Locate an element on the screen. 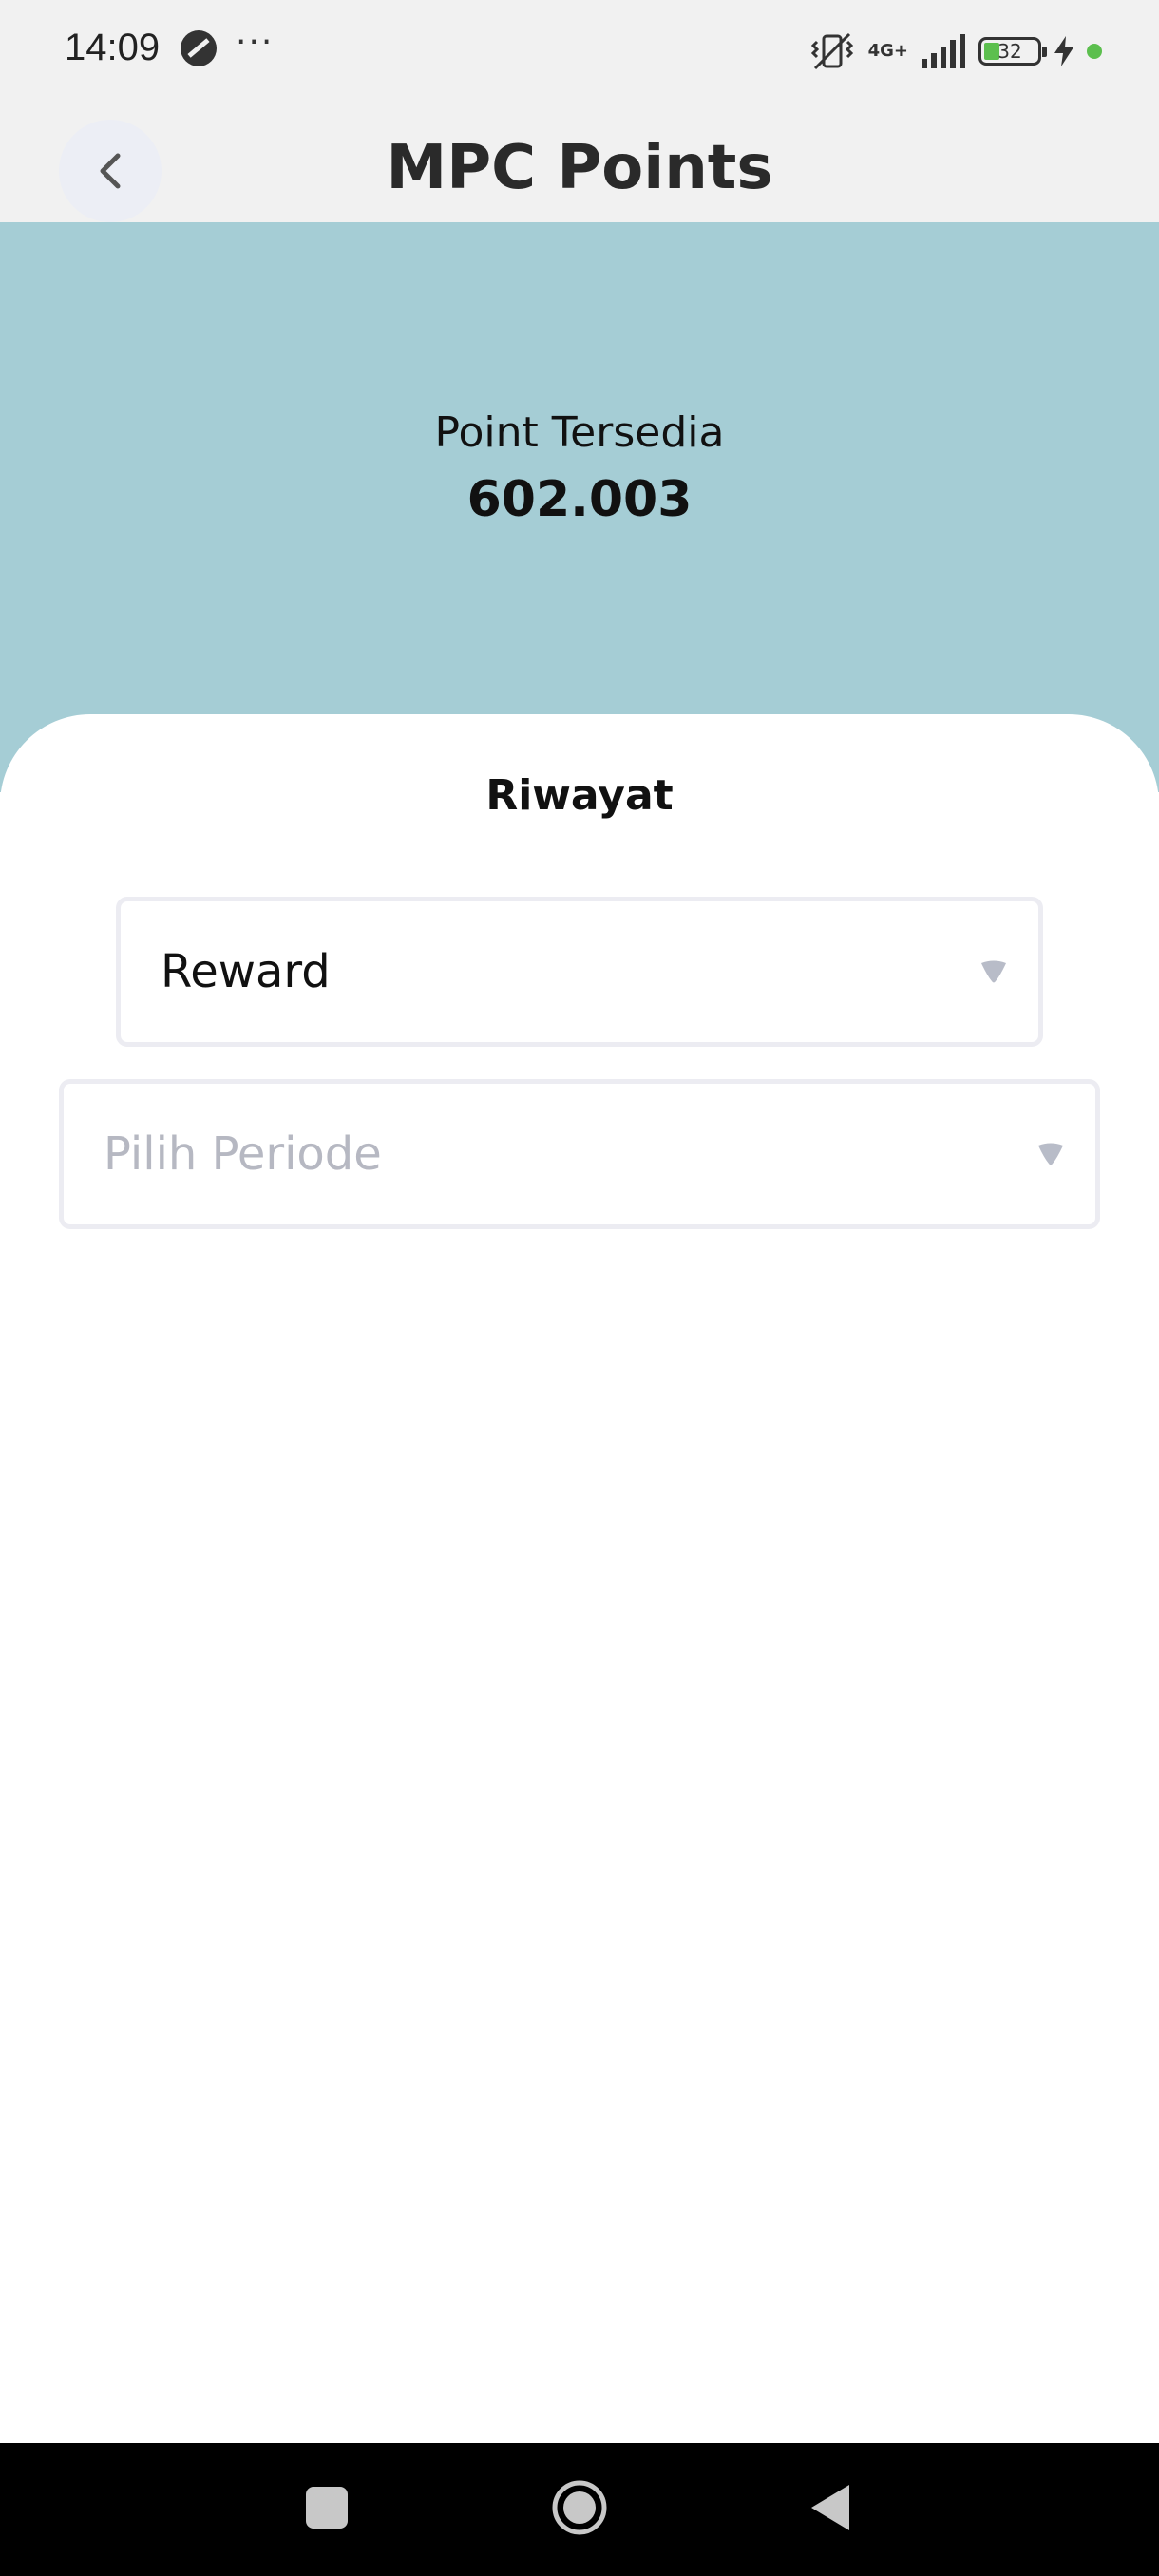  system-nav-bar is located at coordinates (579, 2509).